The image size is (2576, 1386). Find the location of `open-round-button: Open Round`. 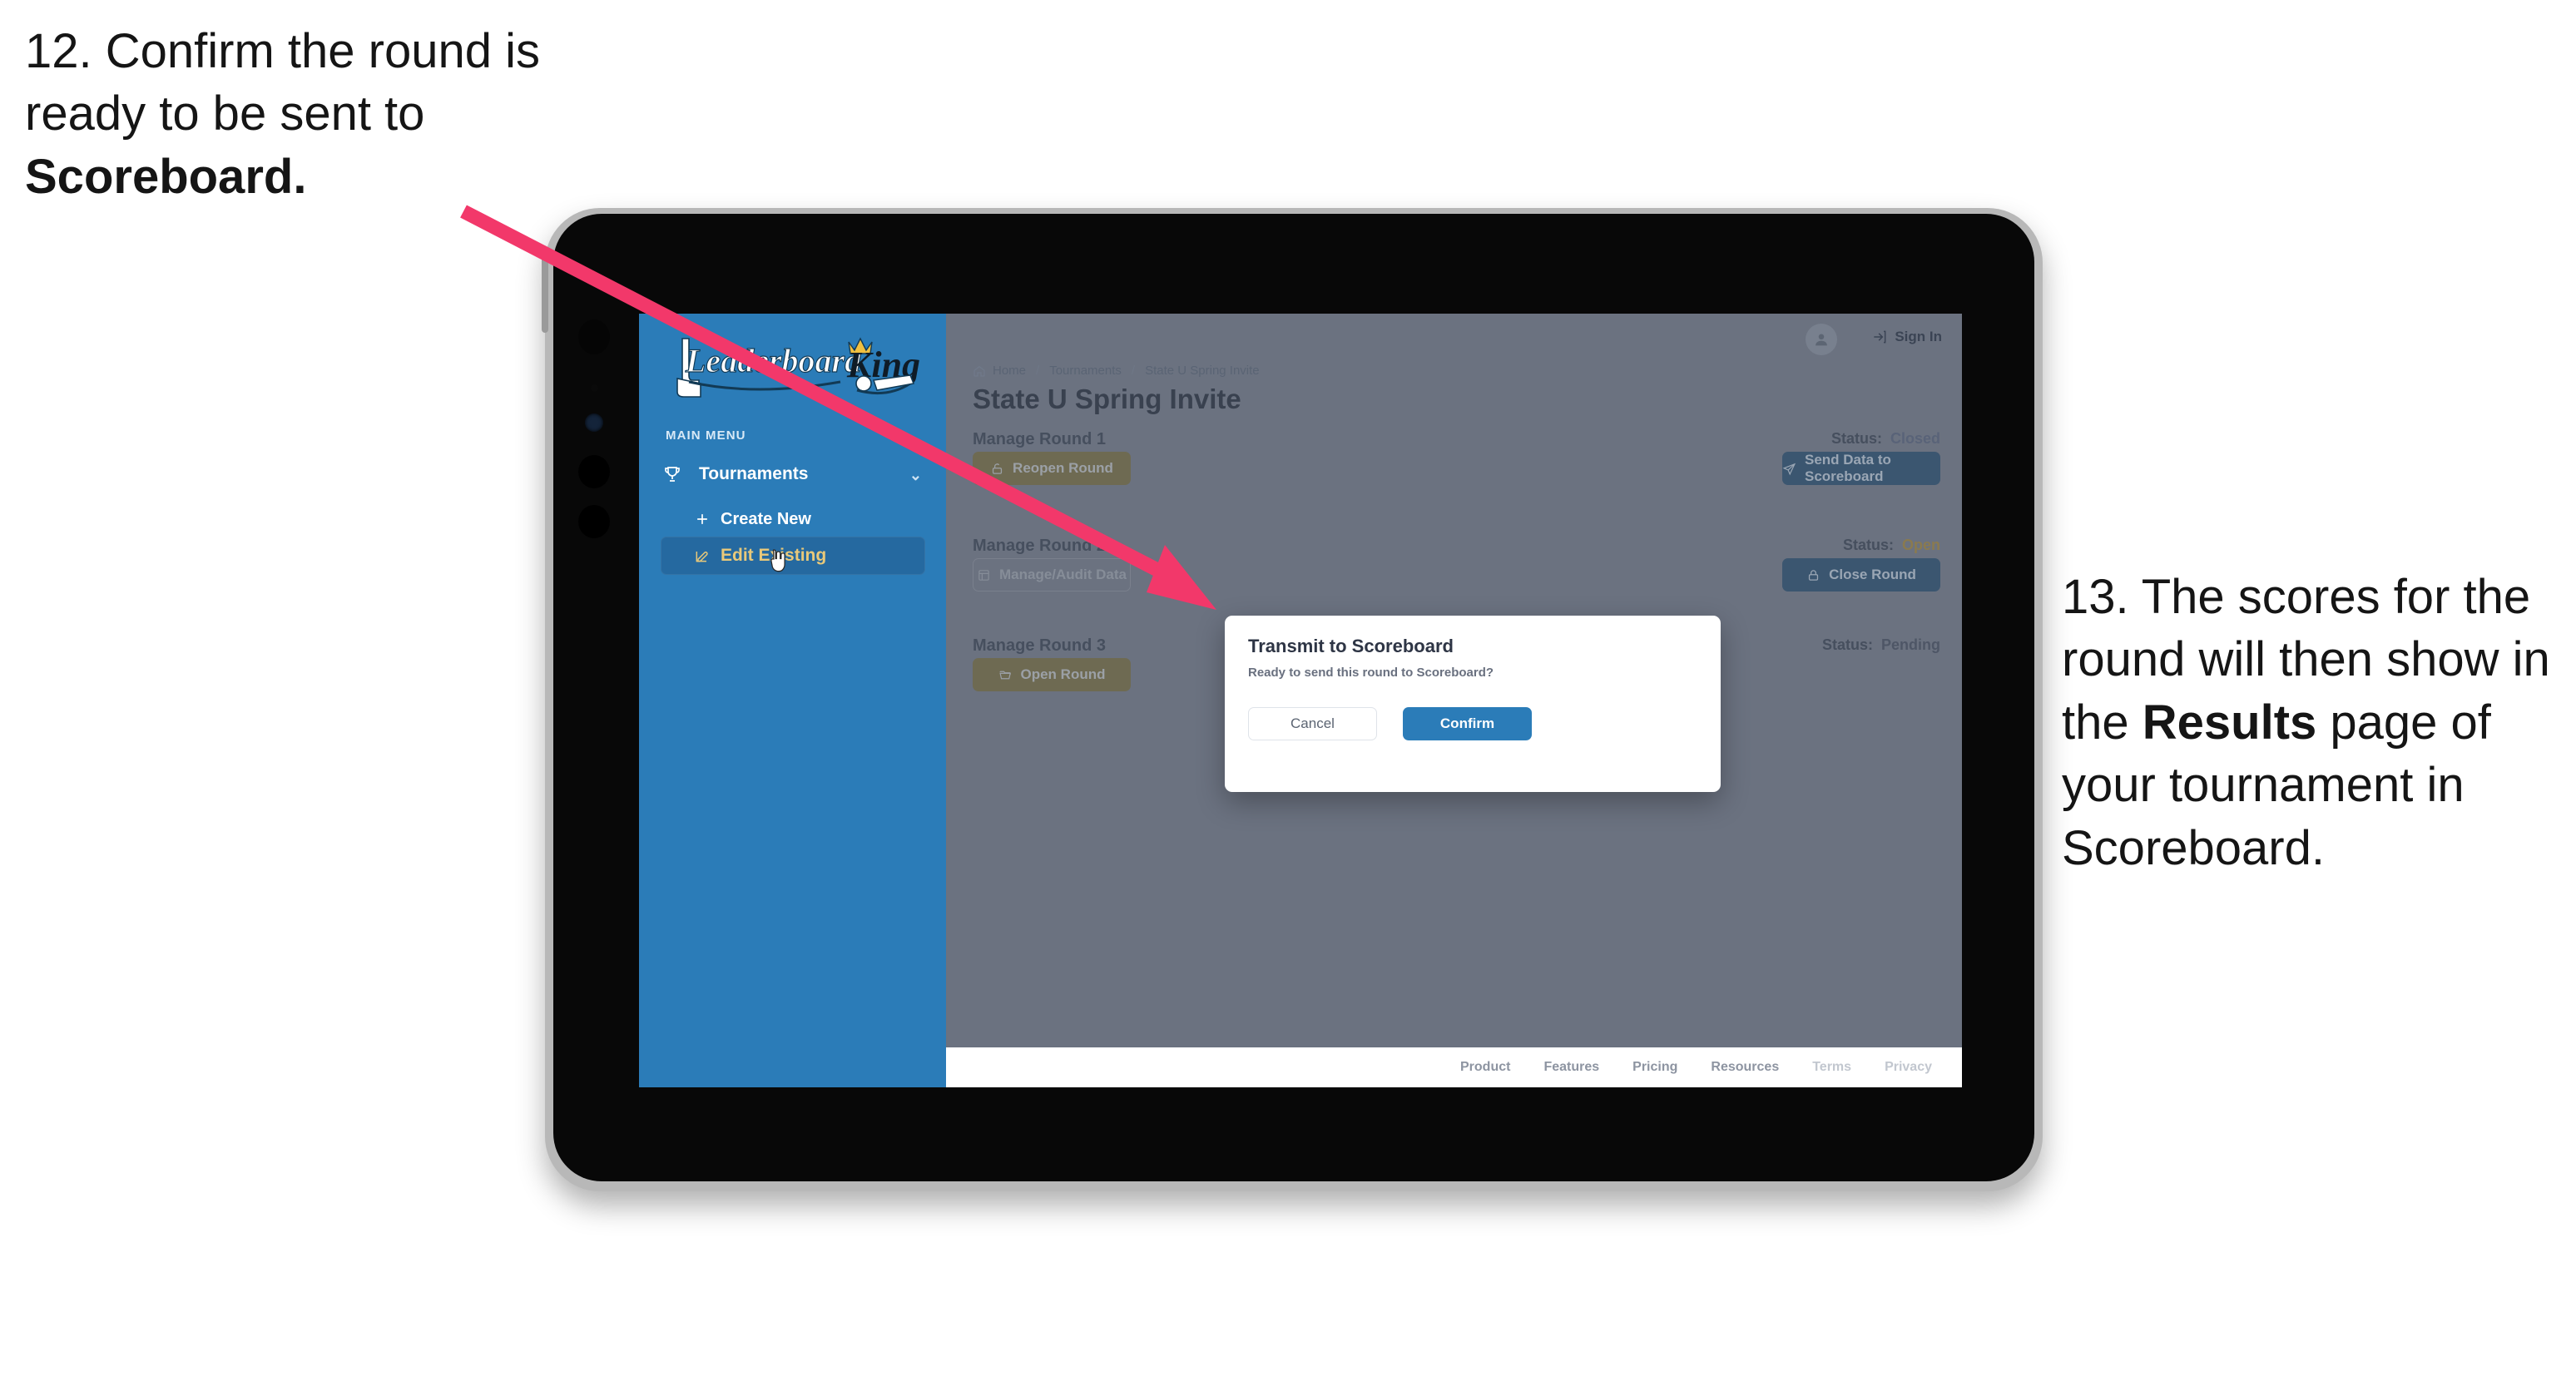

open-round-button: Open Round is located at coordinates (1052, 674).